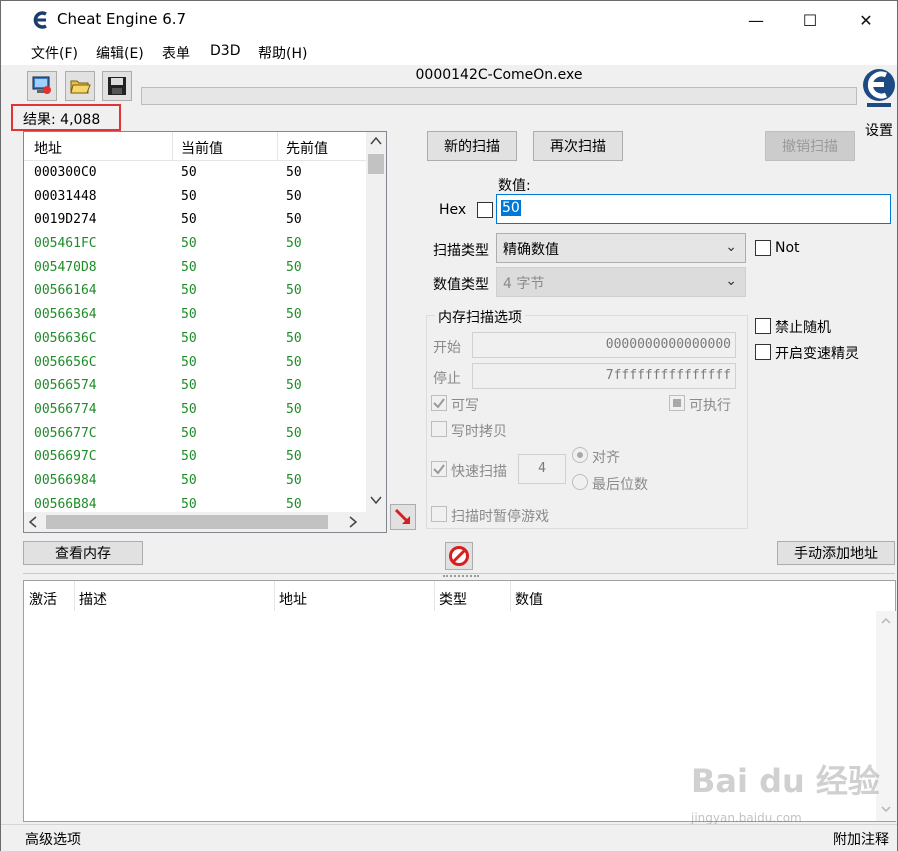  What do you see at coordinates (578, 146) in the screenshot?
I see `next-scan-button: 再次扫描` at bounding box center [578, 146].